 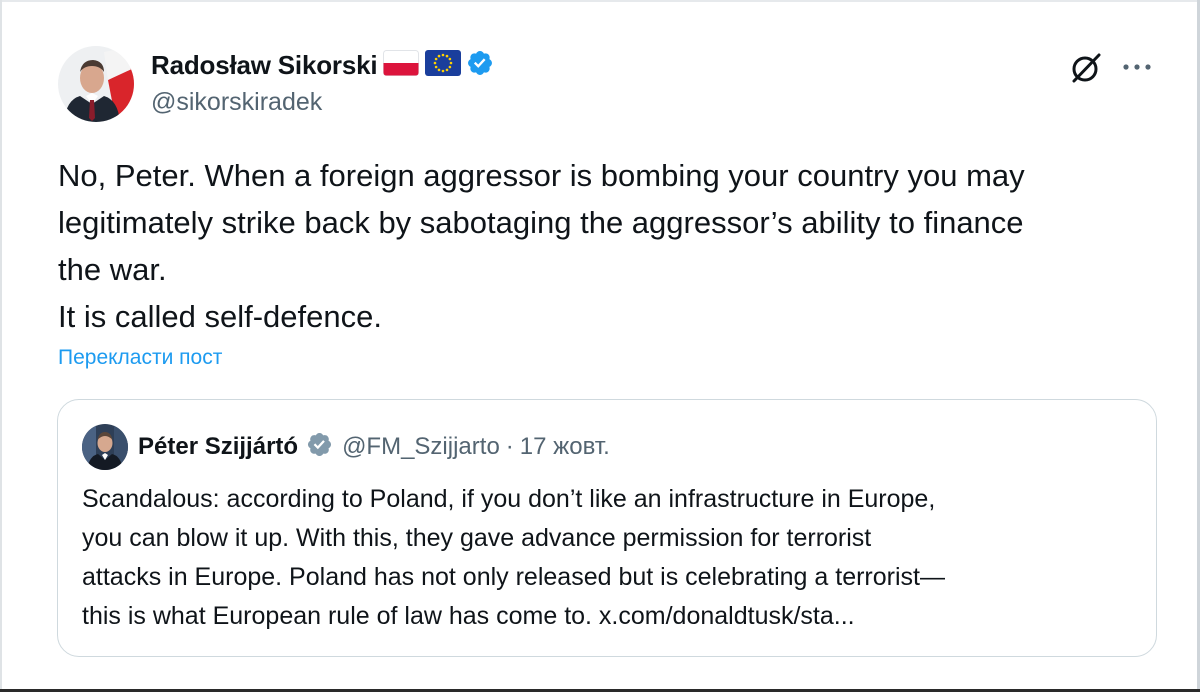 I want to click on more-icon, so click(x=1137, y=75).